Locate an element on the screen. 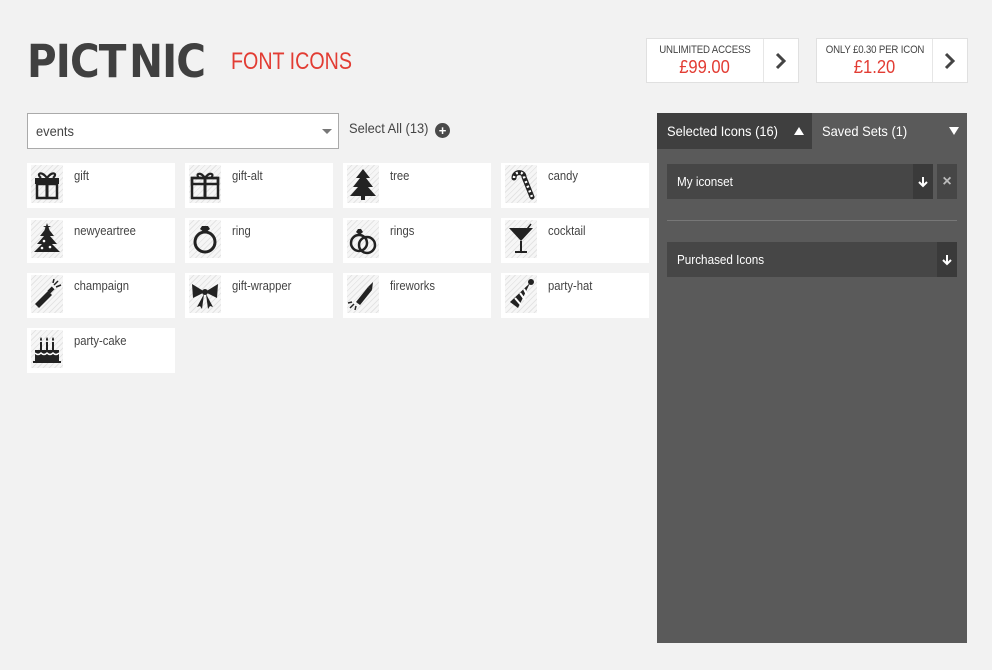  purchased-row: Purchased Icons is located at coordinates (812, 259).